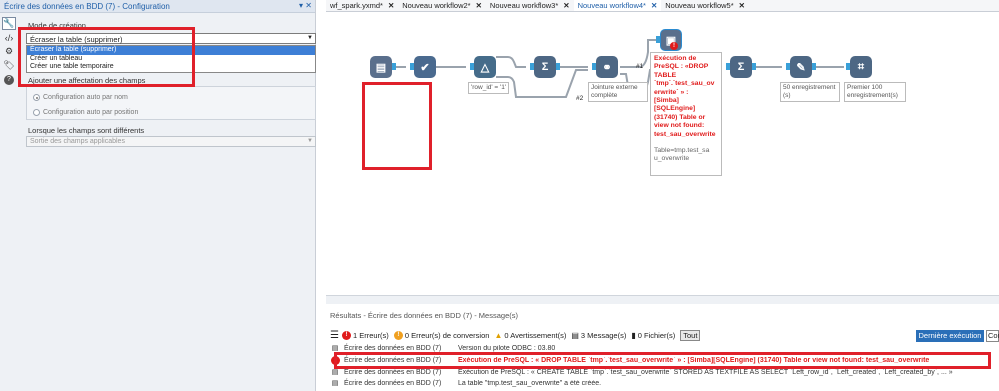  Describe the element at coordinates (305, 5) in the screenshot. I see `panel-controls: ▾ ✕` at that location.